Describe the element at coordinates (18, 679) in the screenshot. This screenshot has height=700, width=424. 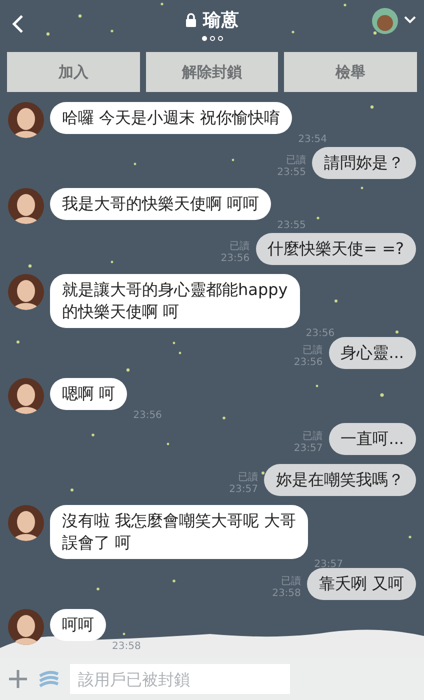
I see `plus-icon` at that location.